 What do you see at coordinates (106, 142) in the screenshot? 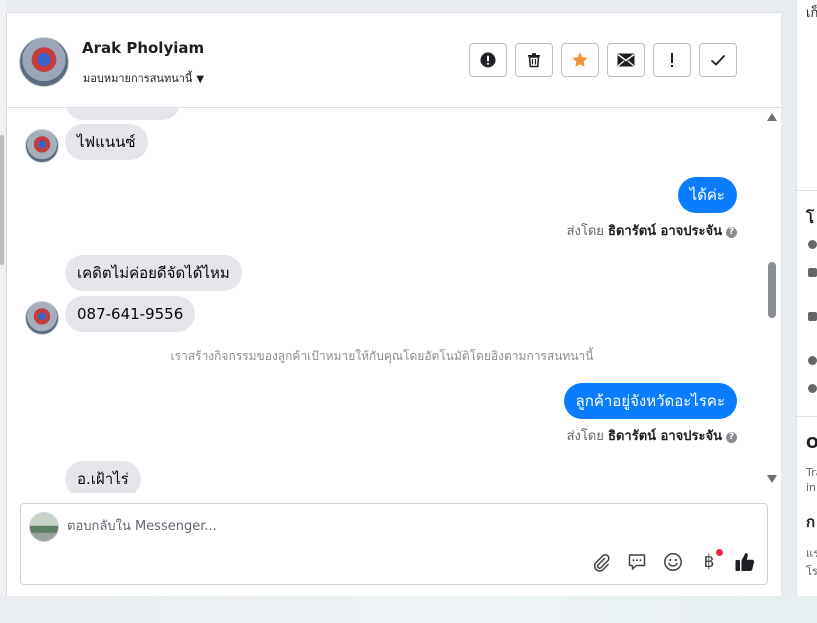
I see `incoming-message: ไฟแนนซ์` at bounding box center [106, 142].